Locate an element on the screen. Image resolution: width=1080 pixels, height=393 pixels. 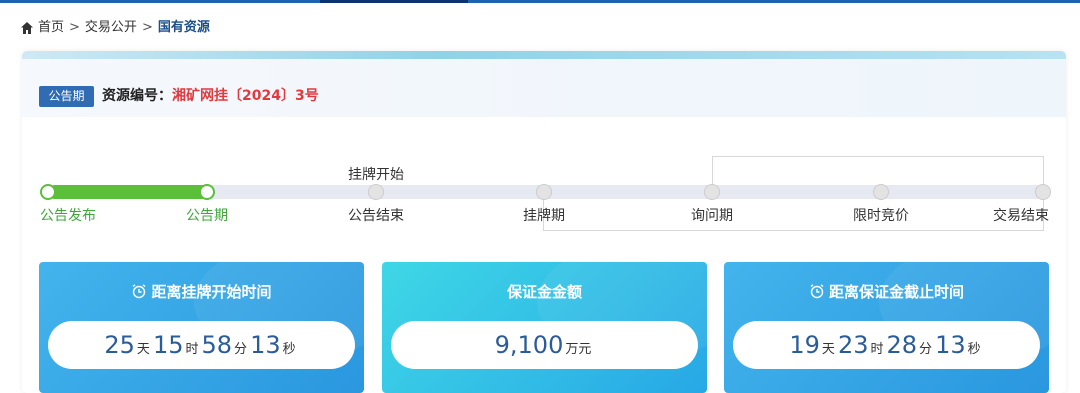
step-label-listing: 挂牌期 is located at coordinates (544, 216).